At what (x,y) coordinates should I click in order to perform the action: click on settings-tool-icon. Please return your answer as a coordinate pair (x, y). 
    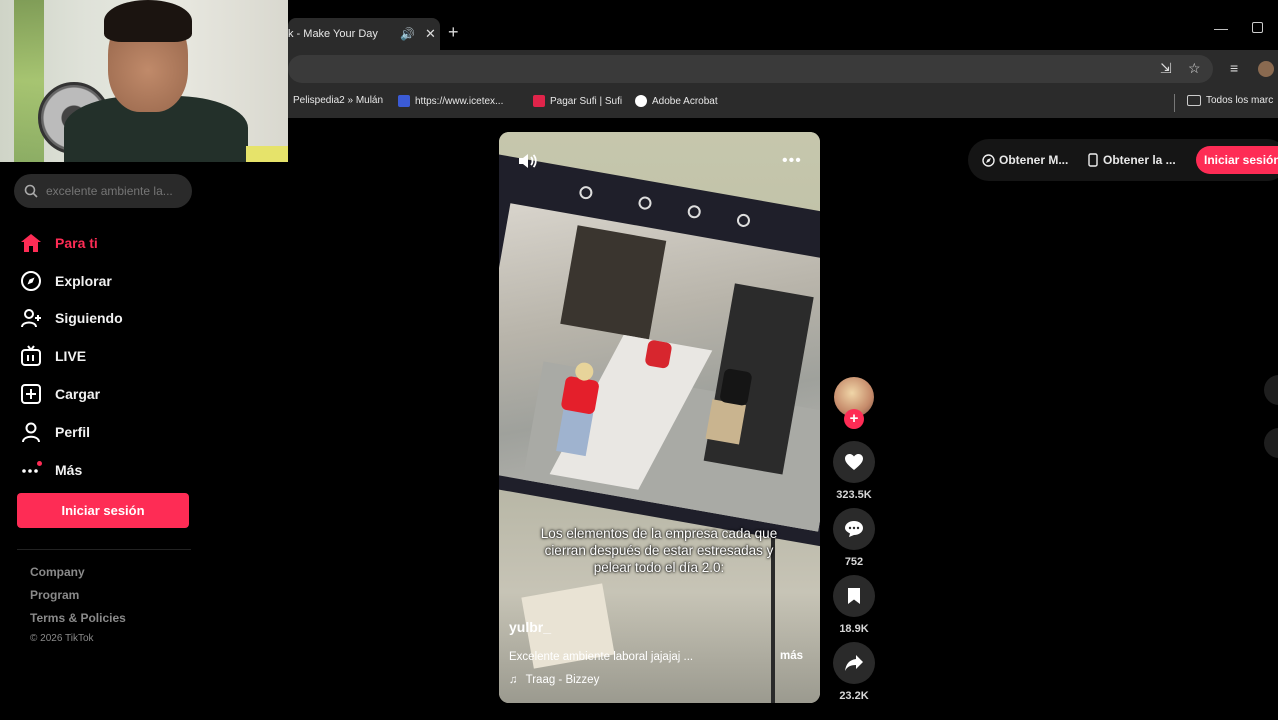
    Looking at the image, I should click on (743, 220).